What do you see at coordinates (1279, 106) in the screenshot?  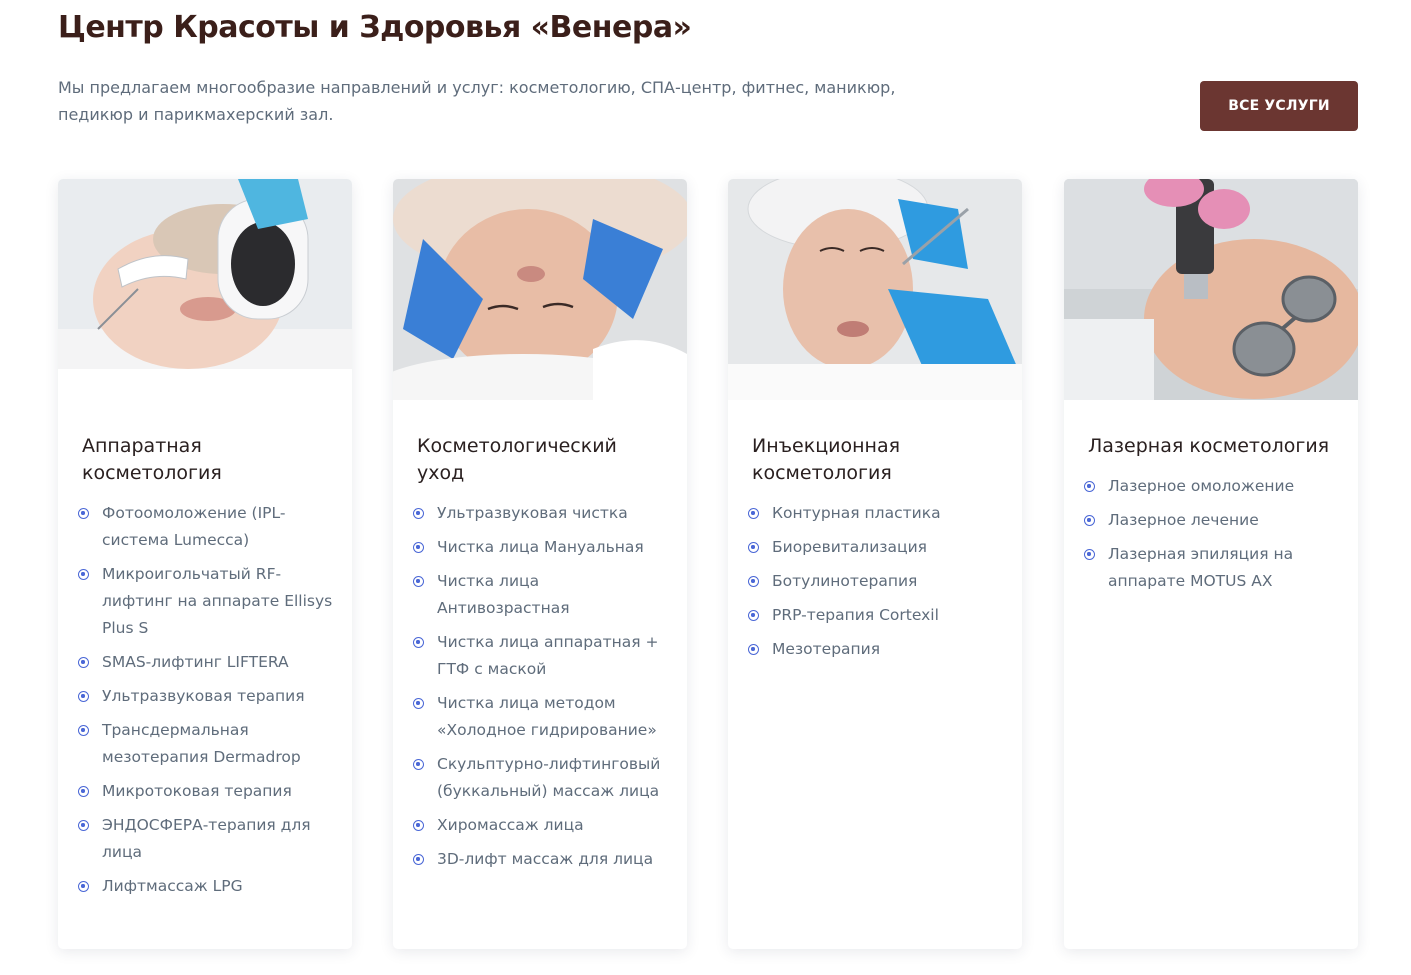 I see `all-services-button: ВСЕ УСЛУГИ` at bounding box center [1279, 106].